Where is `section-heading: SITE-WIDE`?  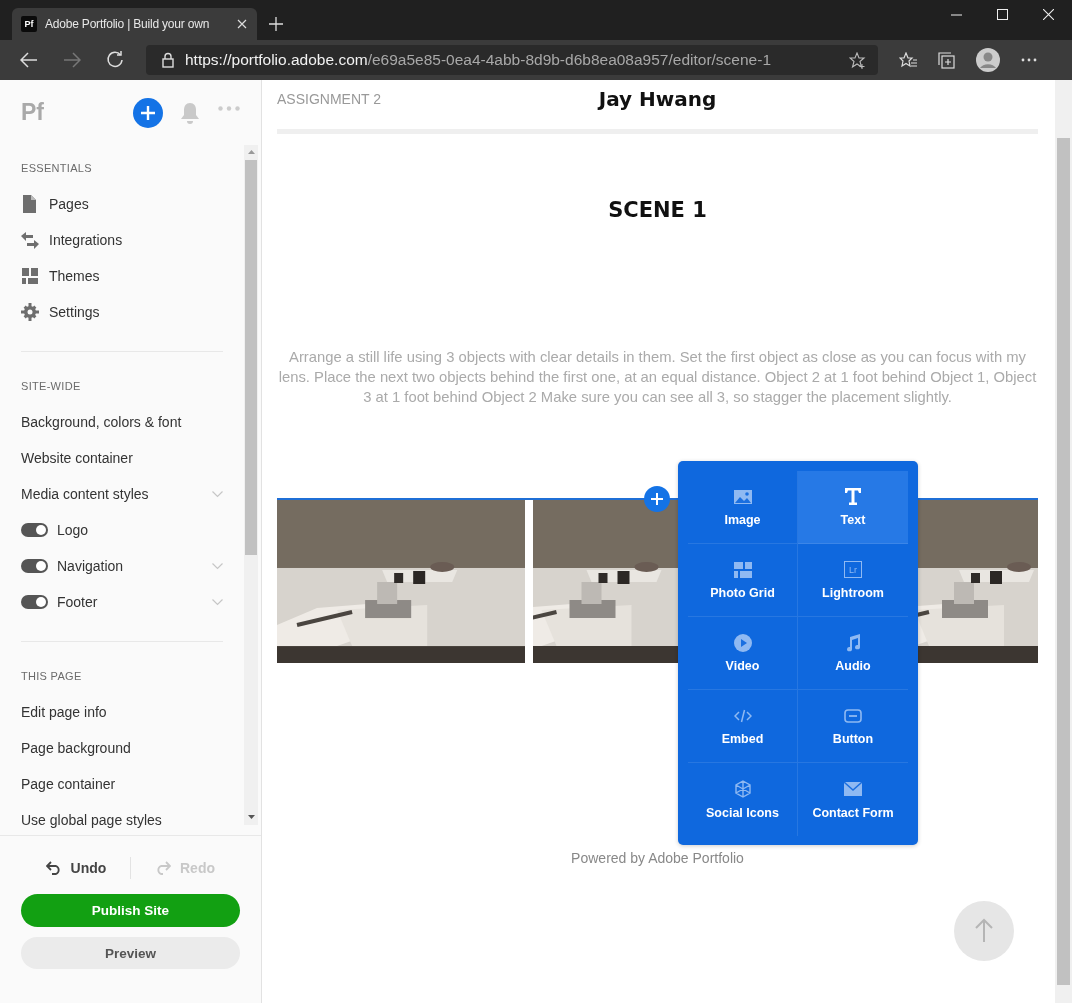 section-heading: SITE-WIDE is located at coordinates (51, 386).